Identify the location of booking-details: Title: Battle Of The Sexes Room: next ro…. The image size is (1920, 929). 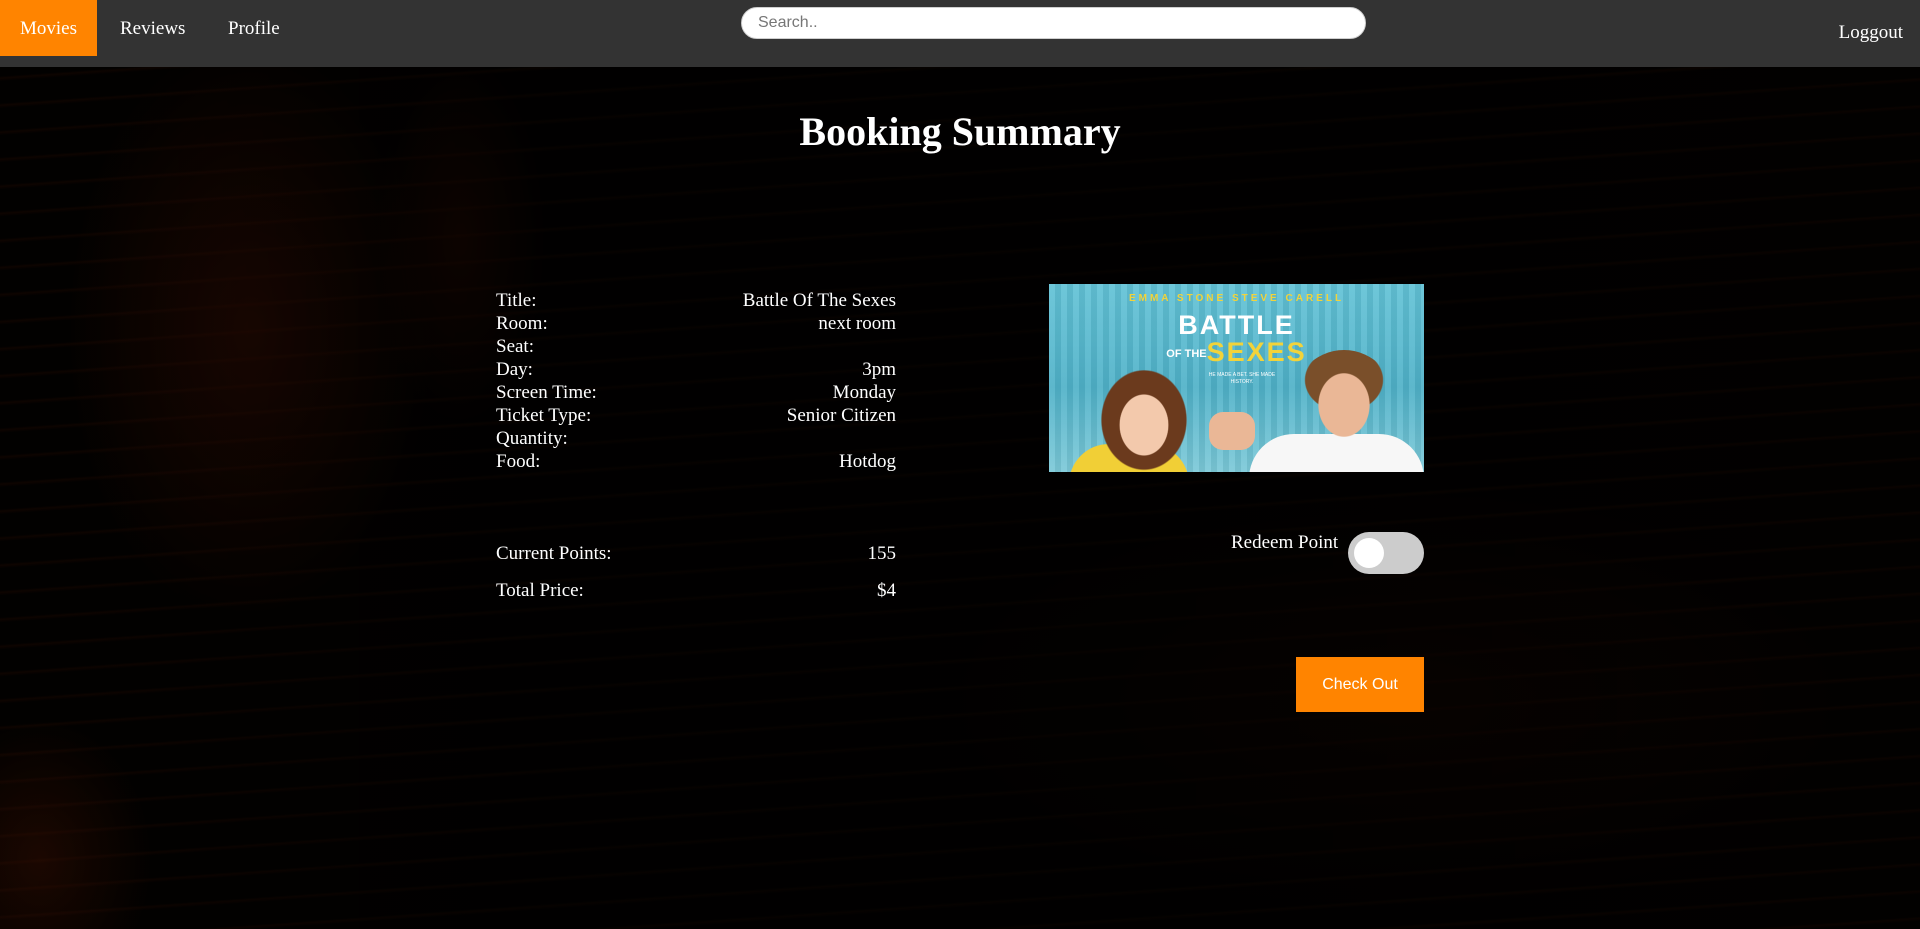
(696, 381).